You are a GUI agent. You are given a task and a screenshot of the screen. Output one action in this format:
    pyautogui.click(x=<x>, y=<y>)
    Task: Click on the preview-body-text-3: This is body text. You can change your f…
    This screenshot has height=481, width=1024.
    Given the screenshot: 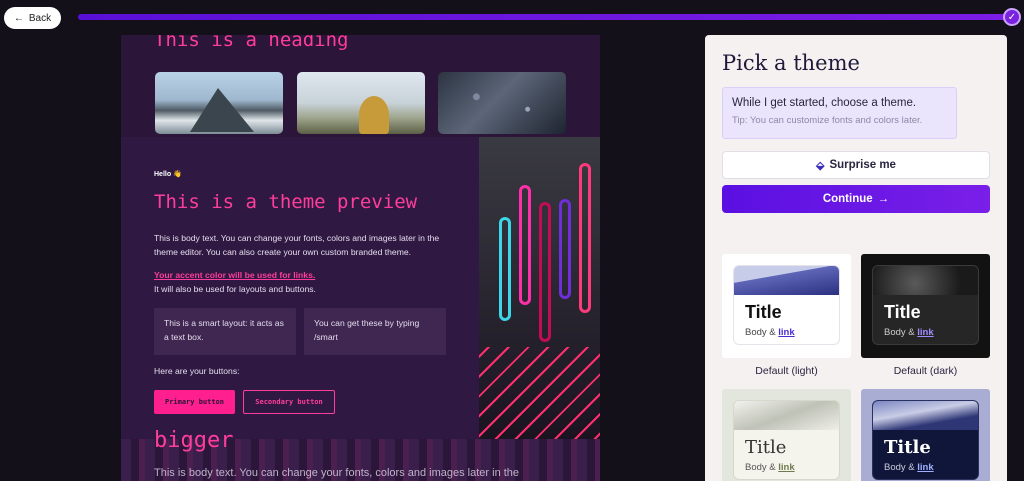 What is the action you would take?
    pyautogui.click(x=337, y=473)
    